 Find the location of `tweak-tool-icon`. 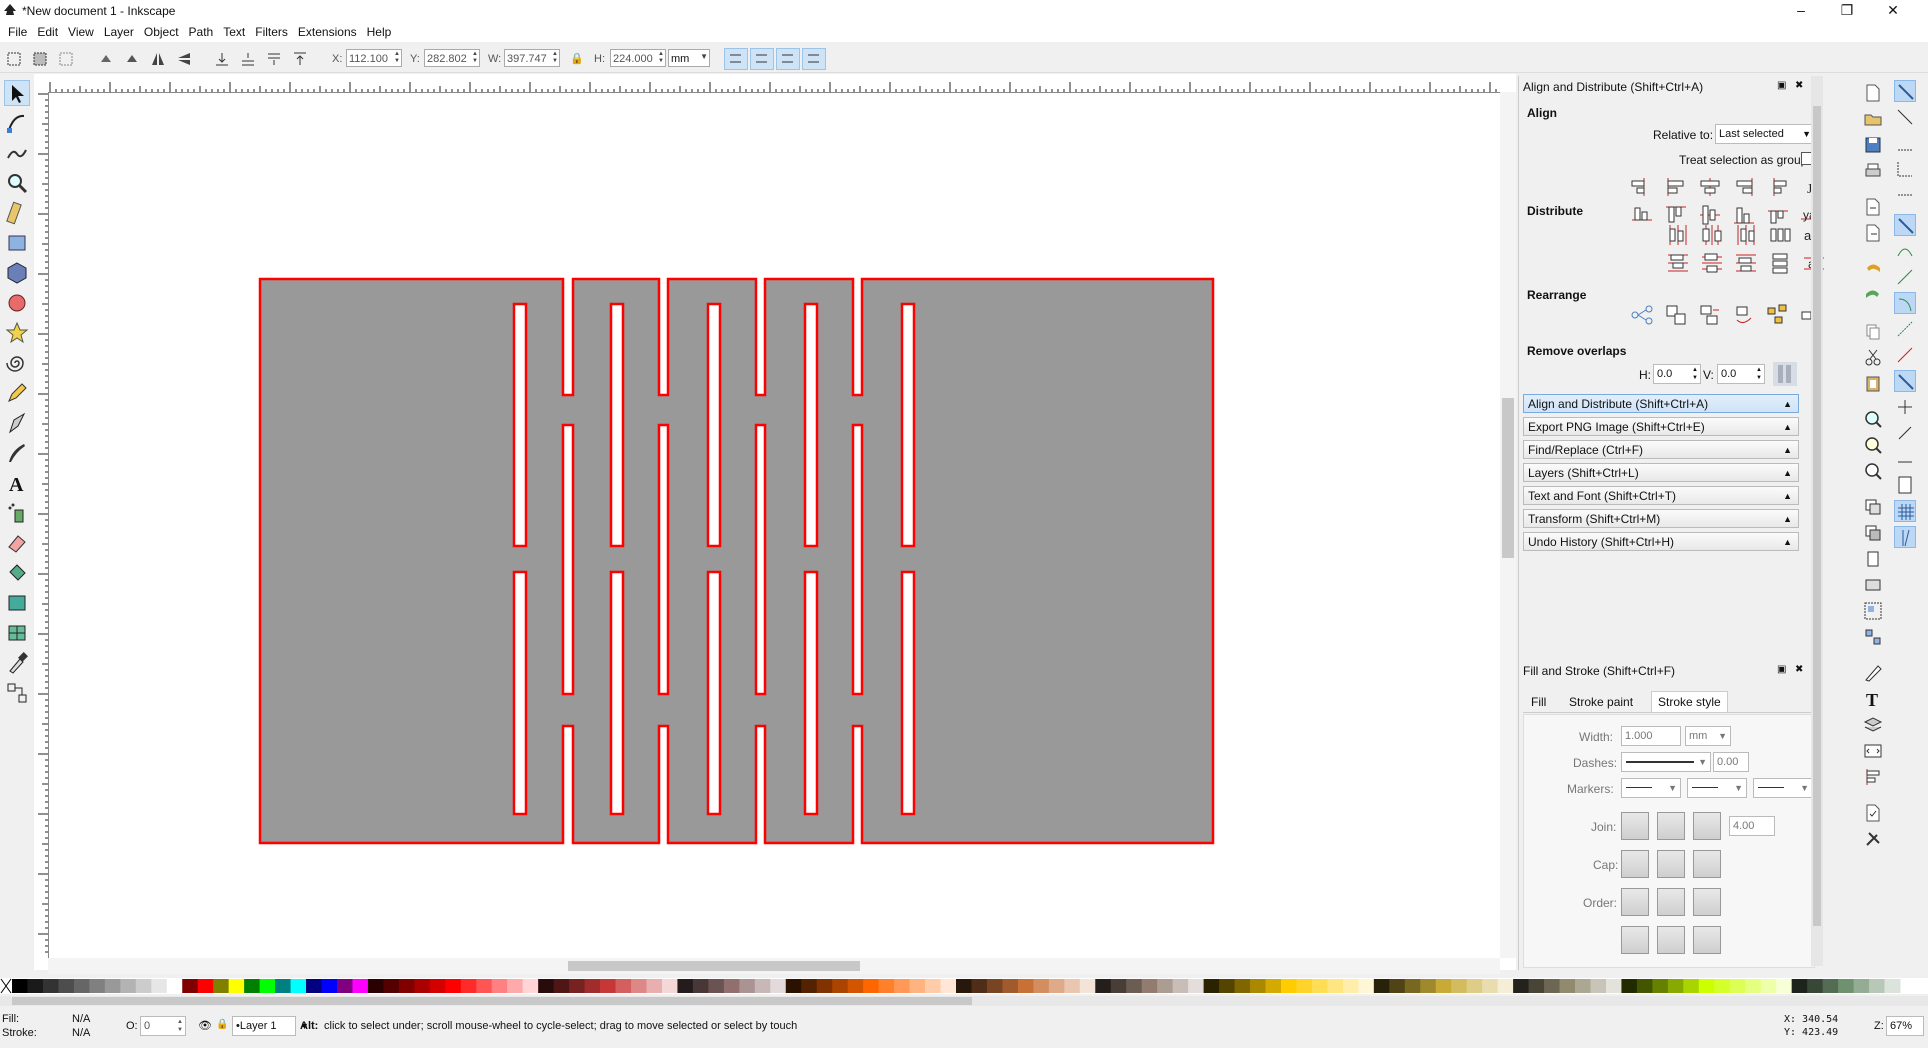

tweak-tool-icon is located at coordinates (17, 153).